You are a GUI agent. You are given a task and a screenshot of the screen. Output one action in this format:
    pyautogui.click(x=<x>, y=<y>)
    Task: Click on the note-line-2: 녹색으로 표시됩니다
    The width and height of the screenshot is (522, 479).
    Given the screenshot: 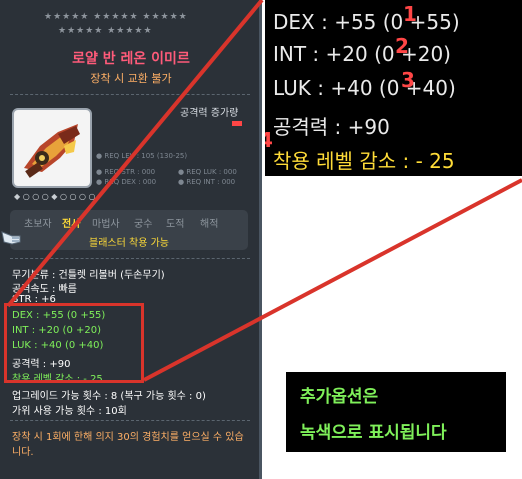 What is the action you would take?
    pyautogui.click(x=373, y=433)
    